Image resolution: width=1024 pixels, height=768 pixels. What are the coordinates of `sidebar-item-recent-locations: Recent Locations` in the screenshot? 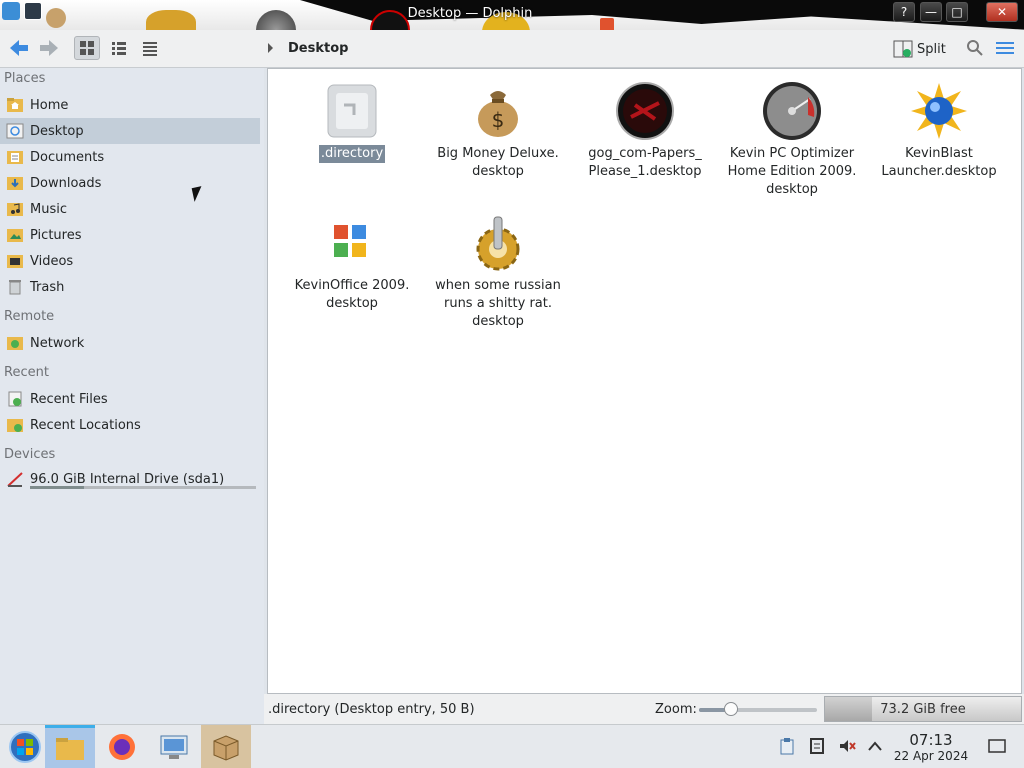 It's located at (130, 425).